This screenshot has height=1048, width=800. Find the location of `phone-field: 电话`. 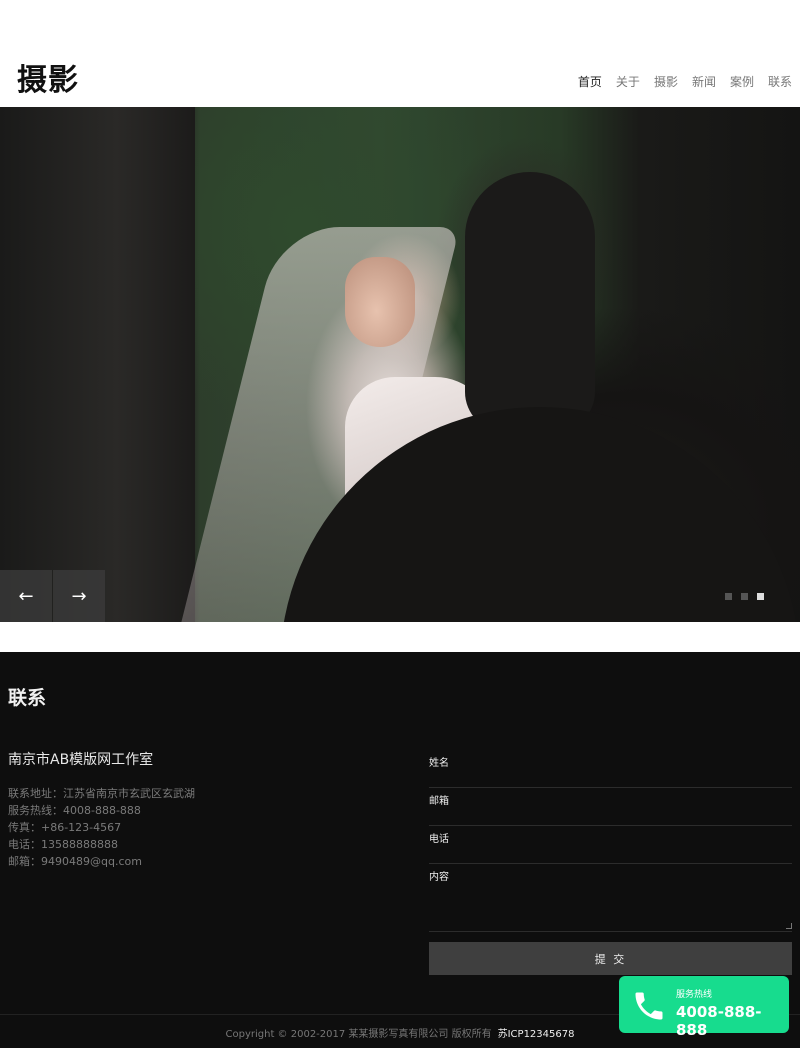

phone-field: 电话 is located at coordinates (610, 845).